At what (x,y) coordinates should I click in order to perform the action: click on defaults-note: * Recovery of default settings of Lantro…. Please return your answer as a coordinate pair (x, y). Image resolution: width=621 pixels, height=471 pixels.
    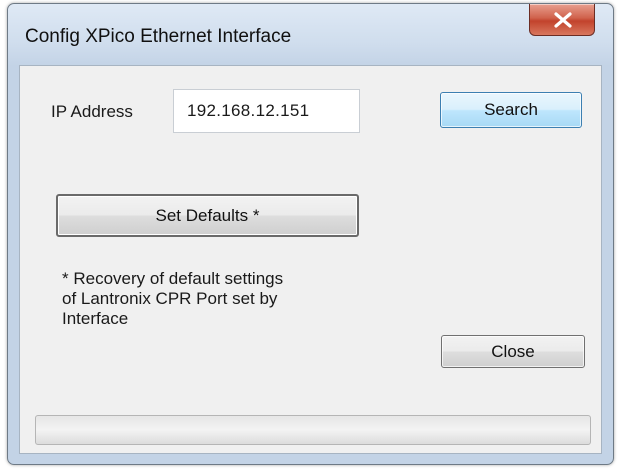
    Looking at the image, I should click on (202, 299).